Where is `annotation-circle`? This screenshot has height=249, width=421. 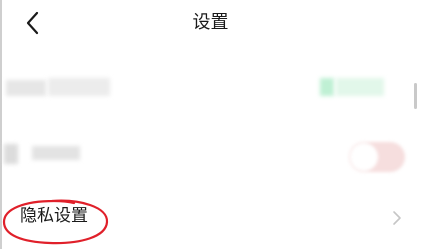 annotation-circle is located at coordinates (55, 222).